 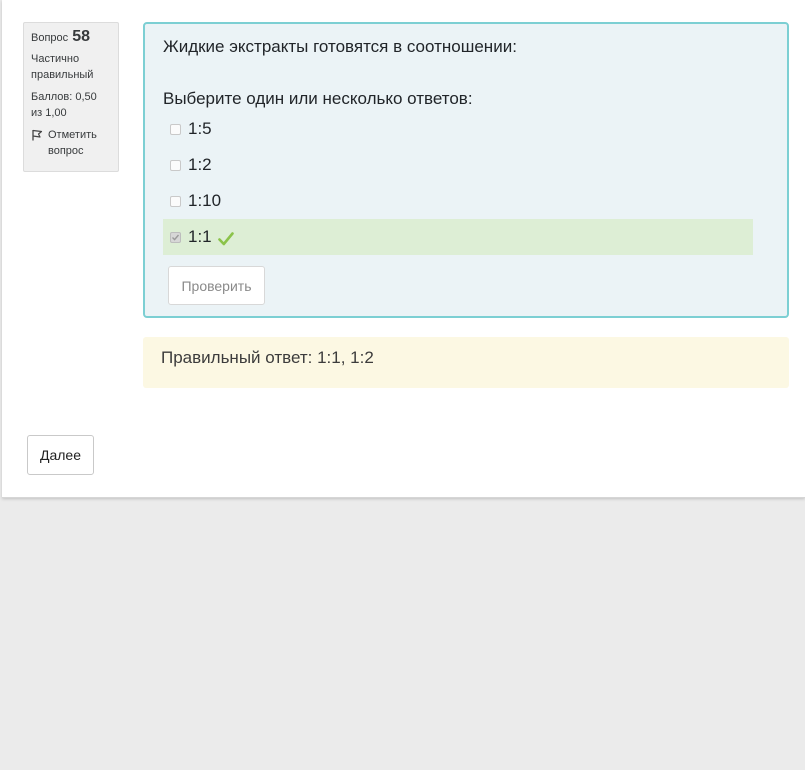 What do you see at coordinates (458, 201) in the screenshot?
I see `answer-option: 1:10` at bounding box center [458, 201].